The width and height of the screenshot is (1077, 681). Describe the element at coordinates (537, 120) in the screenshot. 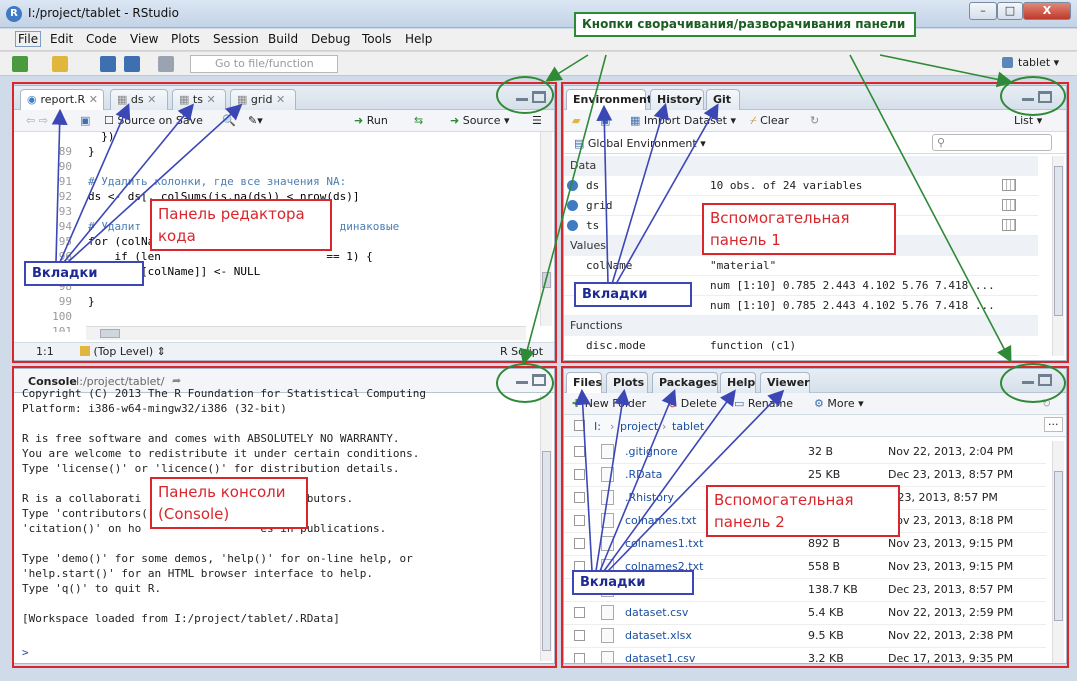

I see `outline-icon: ☰` at that location.